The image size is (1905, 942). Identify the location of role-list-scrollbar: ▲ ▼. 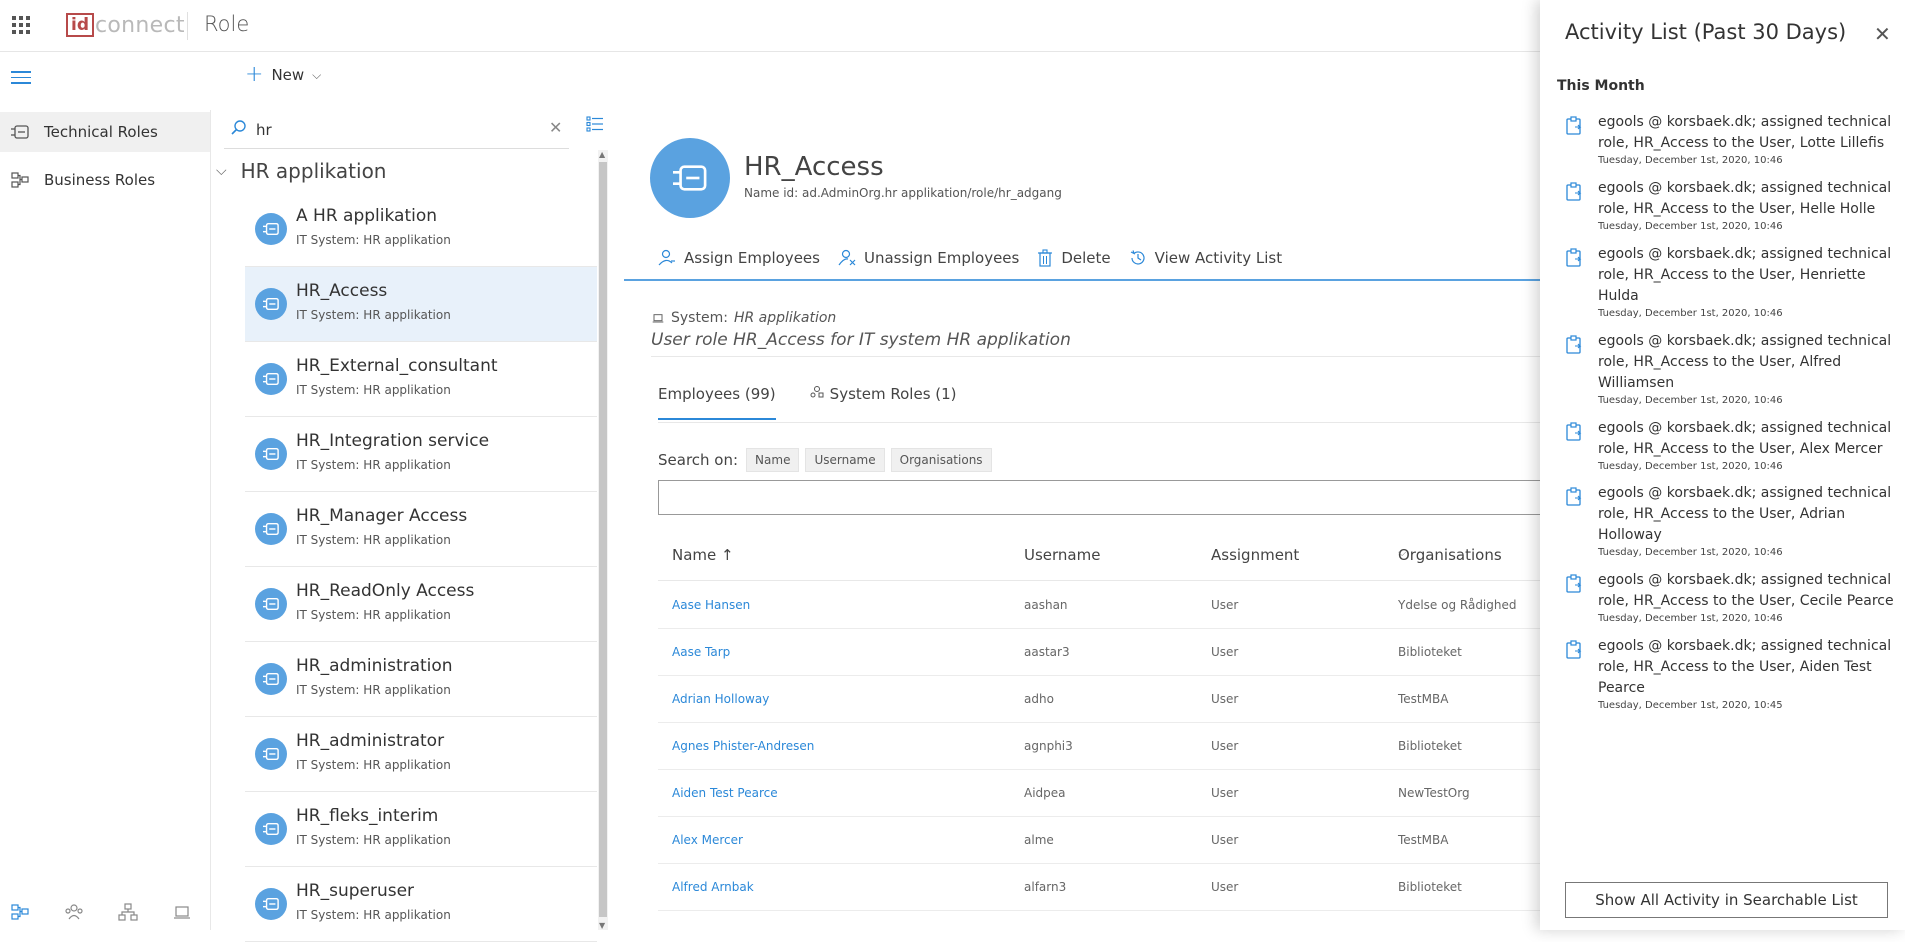
(603, 540).